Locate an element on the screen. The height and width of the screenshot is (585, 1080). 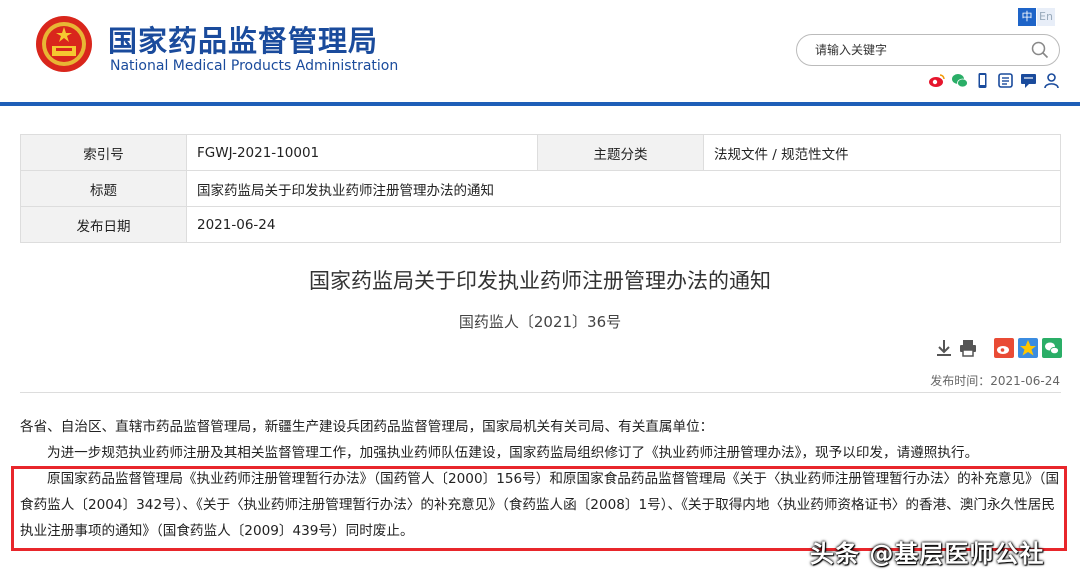
publish-time-value: 2021-06-24 is located at coordinates (1025, 381).